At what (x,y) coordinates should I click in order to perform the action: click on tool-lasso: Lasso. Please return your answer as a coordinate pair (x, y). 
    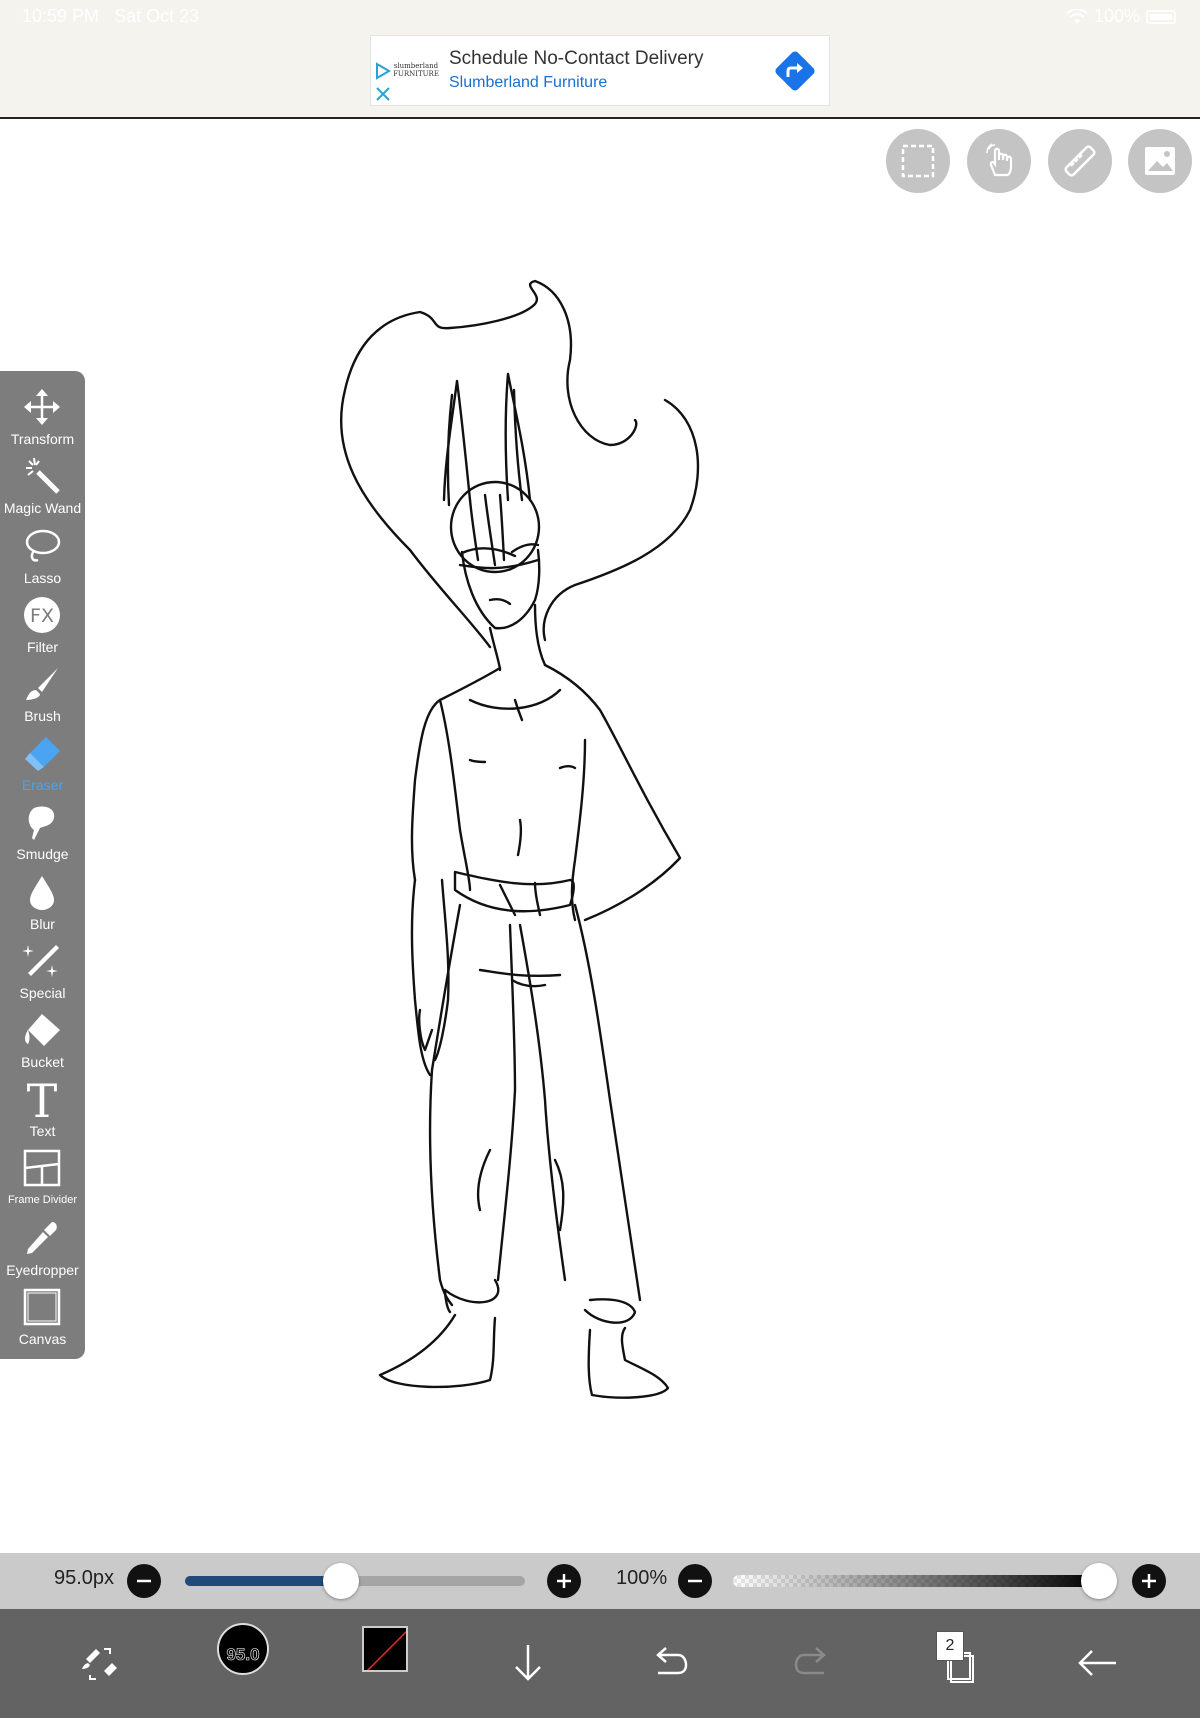
    Looking at the image, I should click on (42, 556).